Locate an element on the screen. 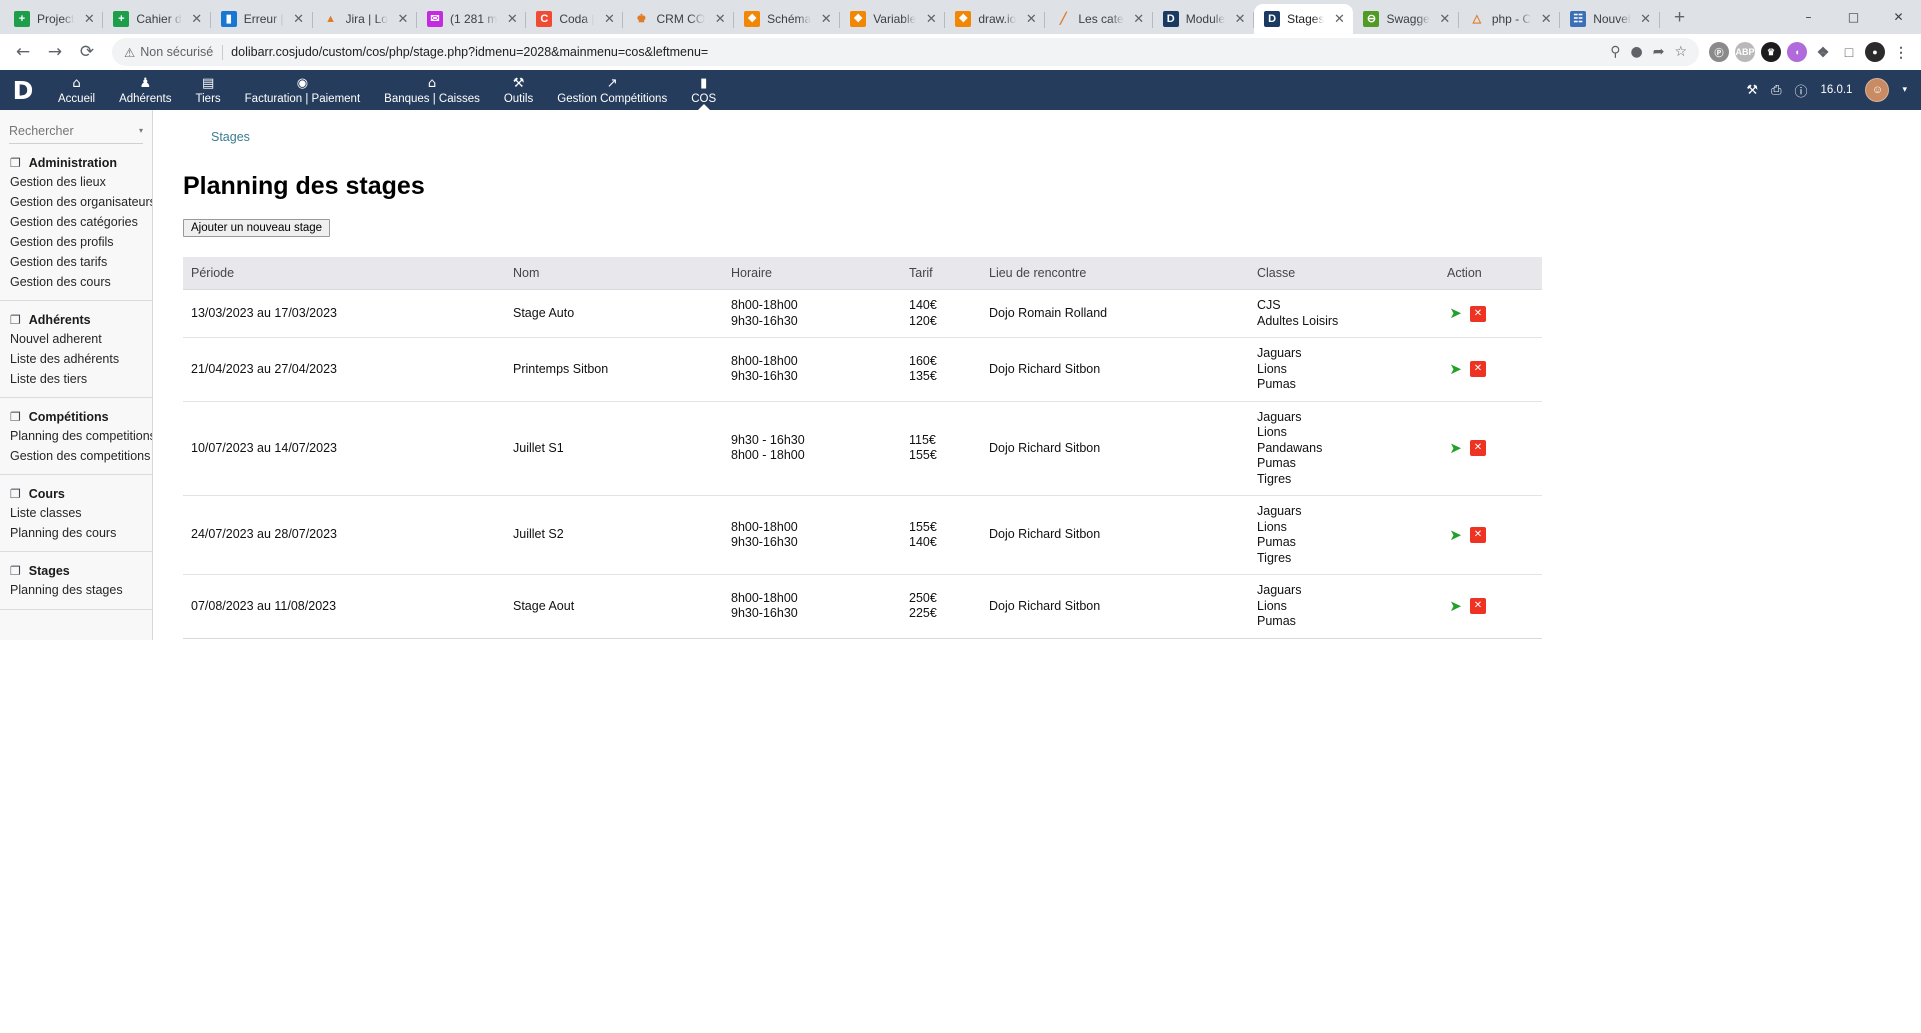 The width and height of the screenshot is (1921, 1033). column-header-periode: Période is located at coordinates (344, 273).